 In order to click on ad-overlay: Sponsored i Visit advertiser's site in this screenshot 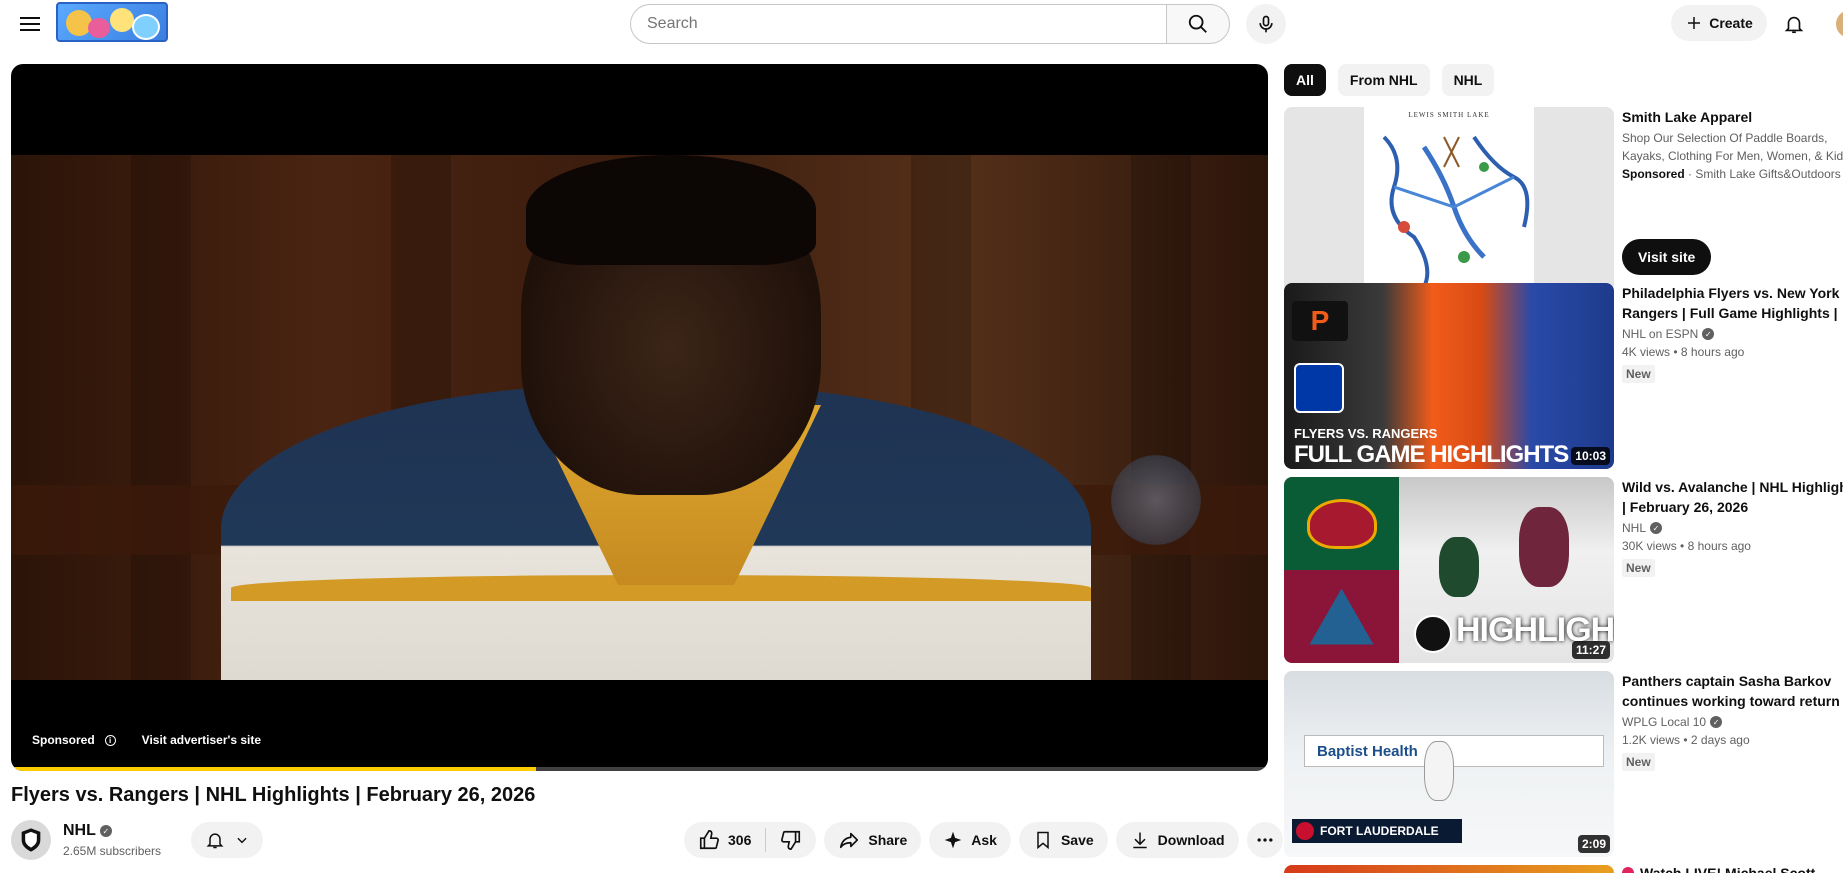, I will do `click(146, 740)`.